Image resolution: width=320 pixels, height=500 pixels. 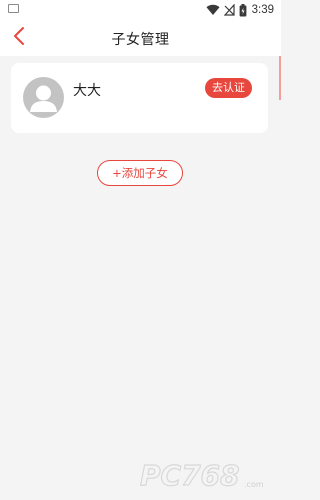 I want to click on default-avatar-icon, so click(x=43, y=97).